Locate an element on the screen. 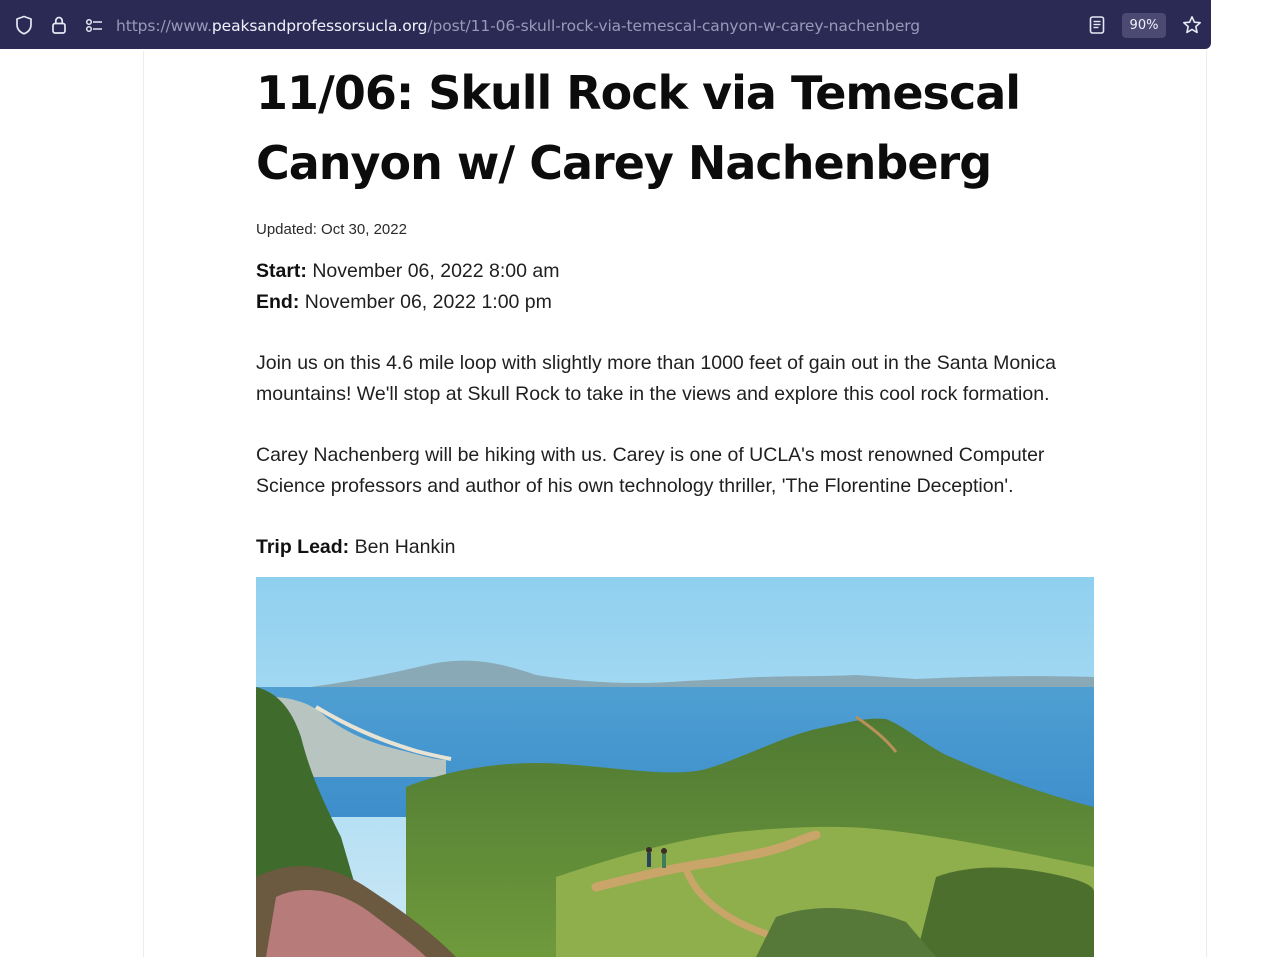  start-time-row: Start: November 06, 2022 8:00 am is located at coordinates (676, 271).